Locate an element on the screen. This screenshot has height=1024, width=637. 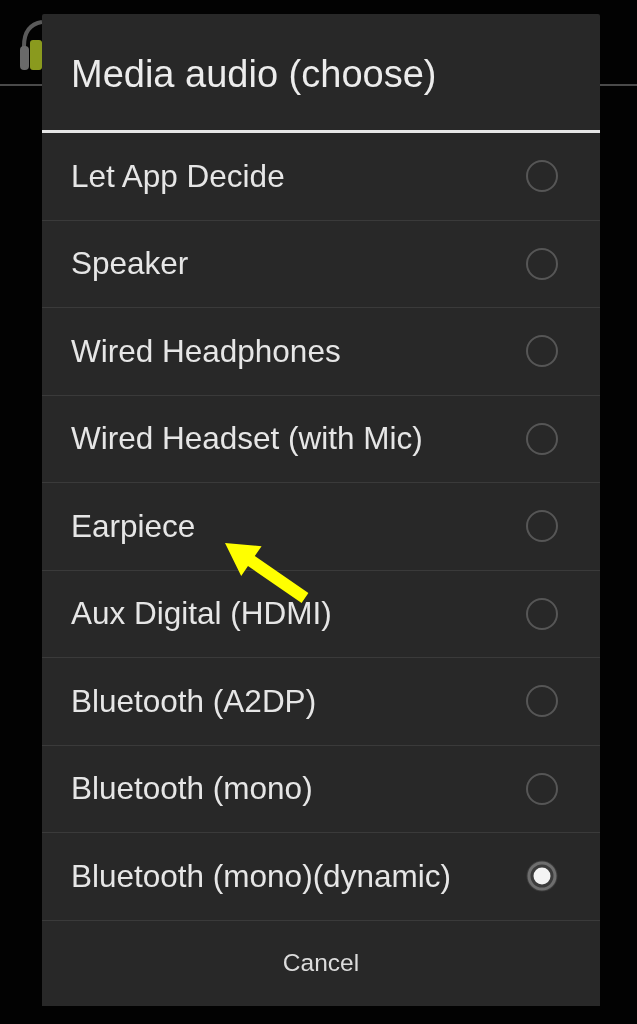
audio-option: Speaker is located at coordinates (321, 264).